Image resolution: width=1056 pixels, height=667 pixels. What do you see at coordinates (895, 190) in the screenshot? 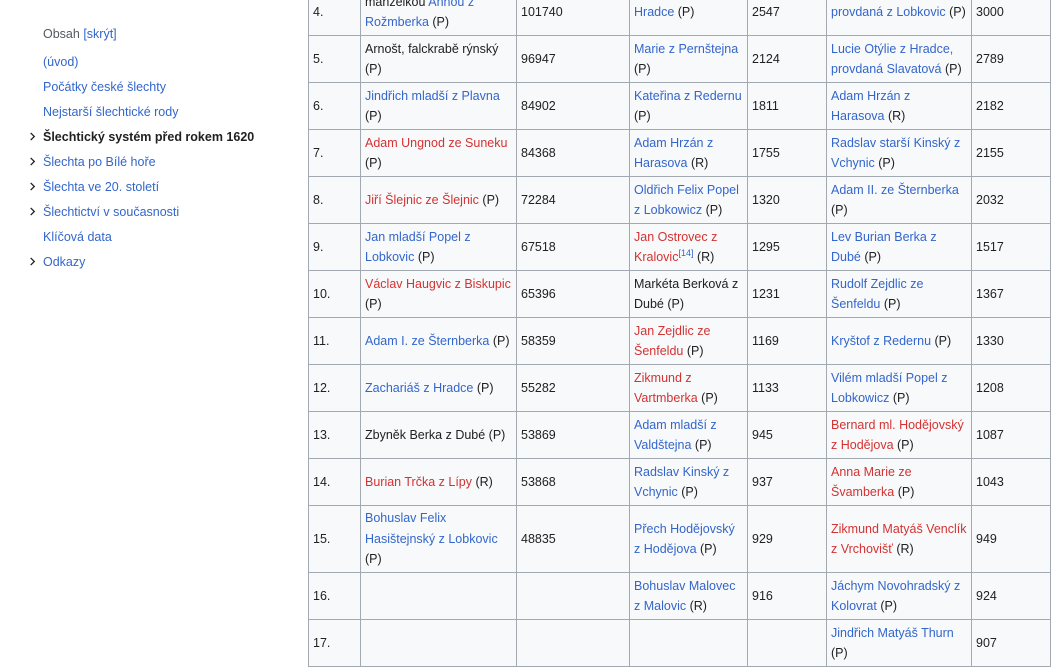
I see `person-link: Adam II. ze Šternberka` at bounding box center [895, 190].